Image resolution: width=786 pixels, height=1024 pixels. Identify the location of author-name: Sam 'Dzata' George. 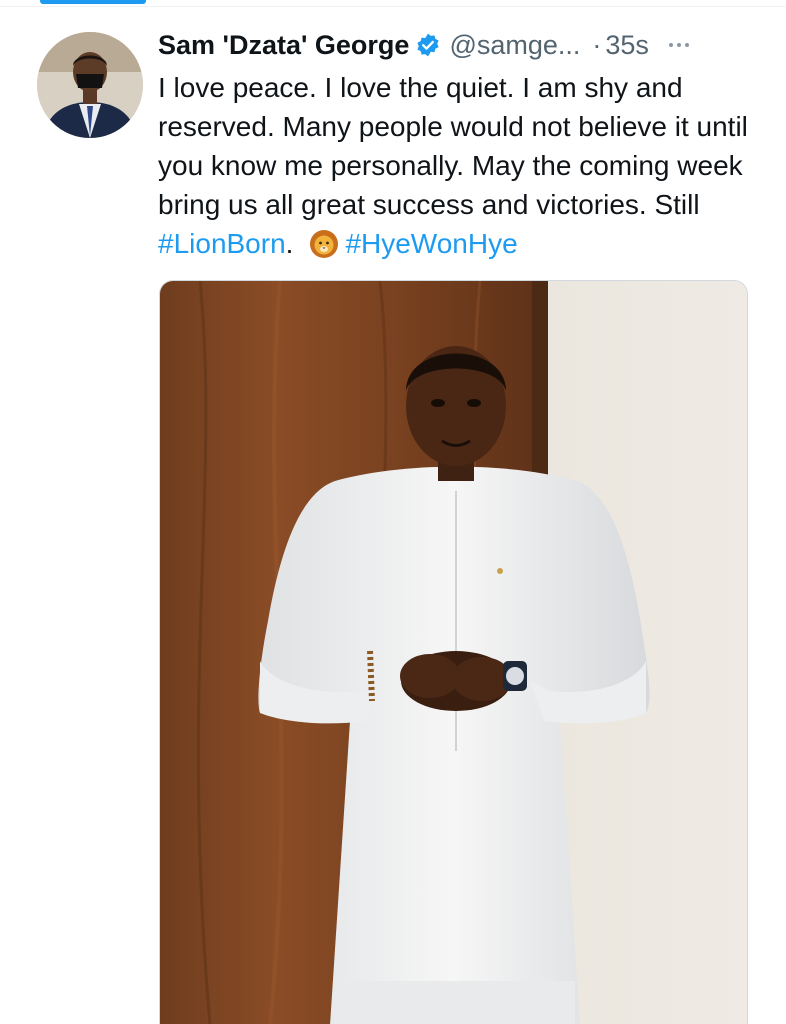
(283, 45).